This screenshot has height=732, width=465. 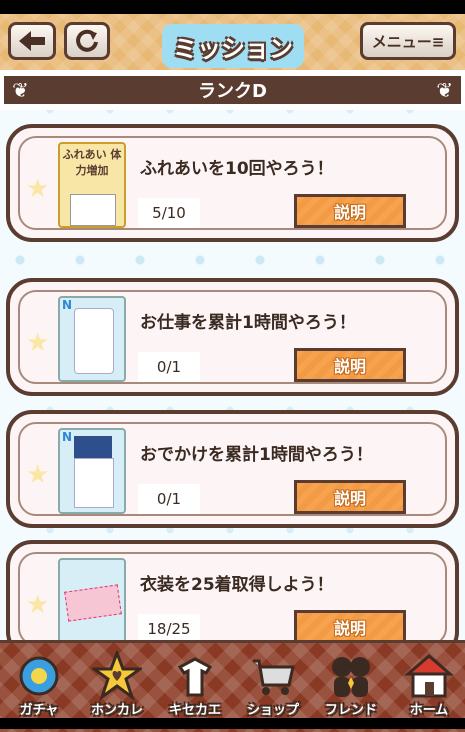 I want to click on mission-thumbnail, so click(x=92, y=601).